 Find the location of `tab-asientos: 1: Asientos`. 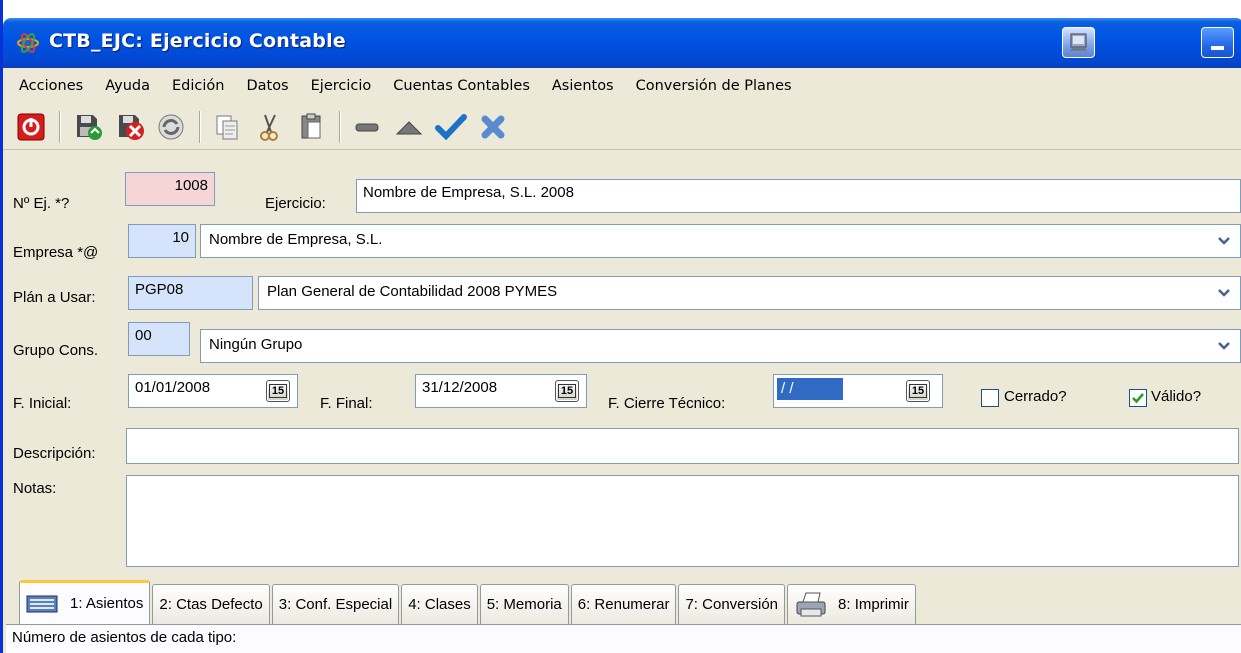

tab-asientos: 1: Asientos is located at coordinates (85, 602).